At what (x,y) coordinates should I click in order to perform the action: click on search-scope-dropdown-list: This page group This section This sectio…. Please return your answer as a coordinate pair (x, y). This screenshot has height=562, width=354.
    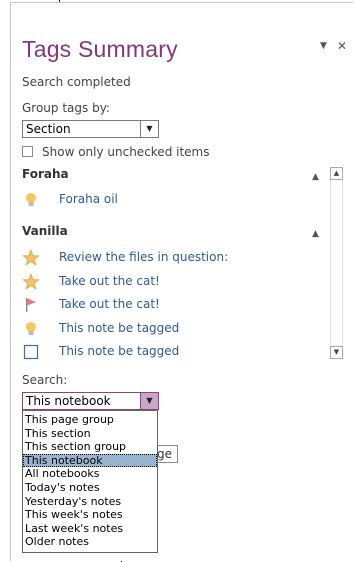
    Looking at the image, I should click on (90, 481).